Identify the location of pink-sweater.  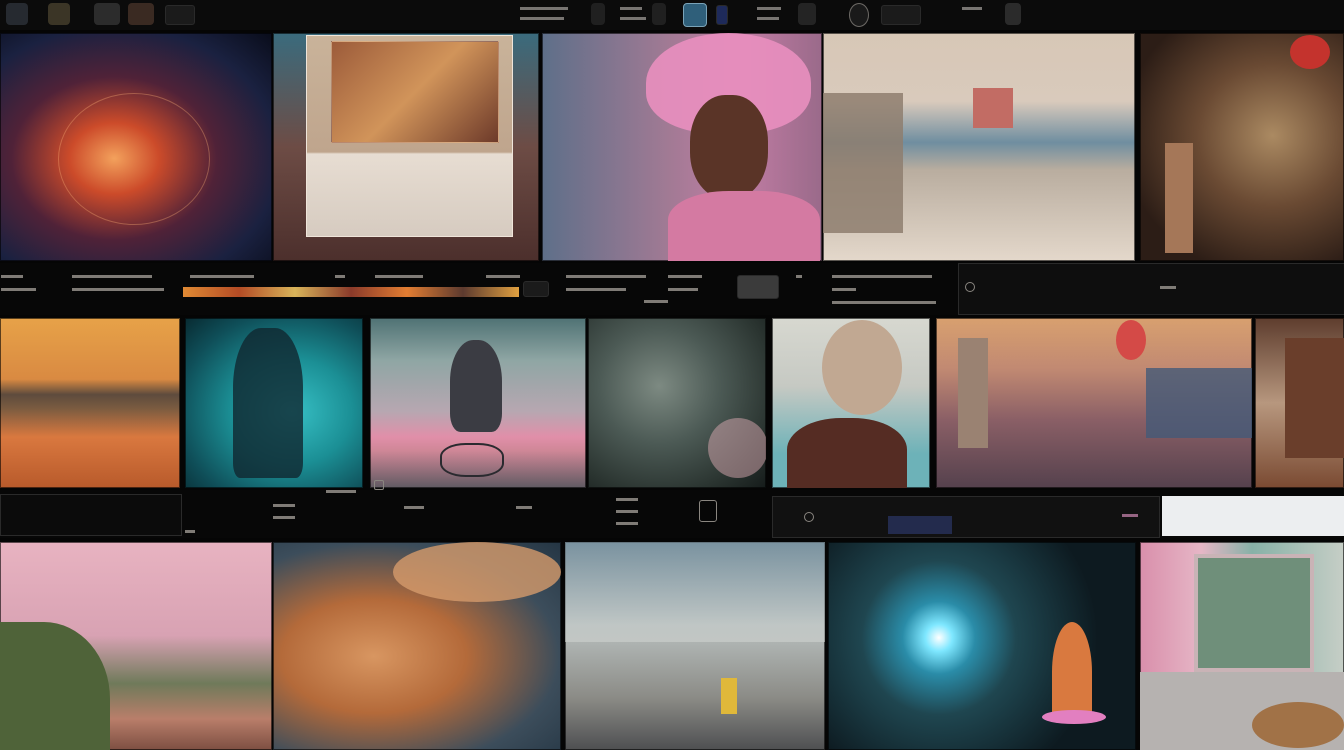
(744, 226).